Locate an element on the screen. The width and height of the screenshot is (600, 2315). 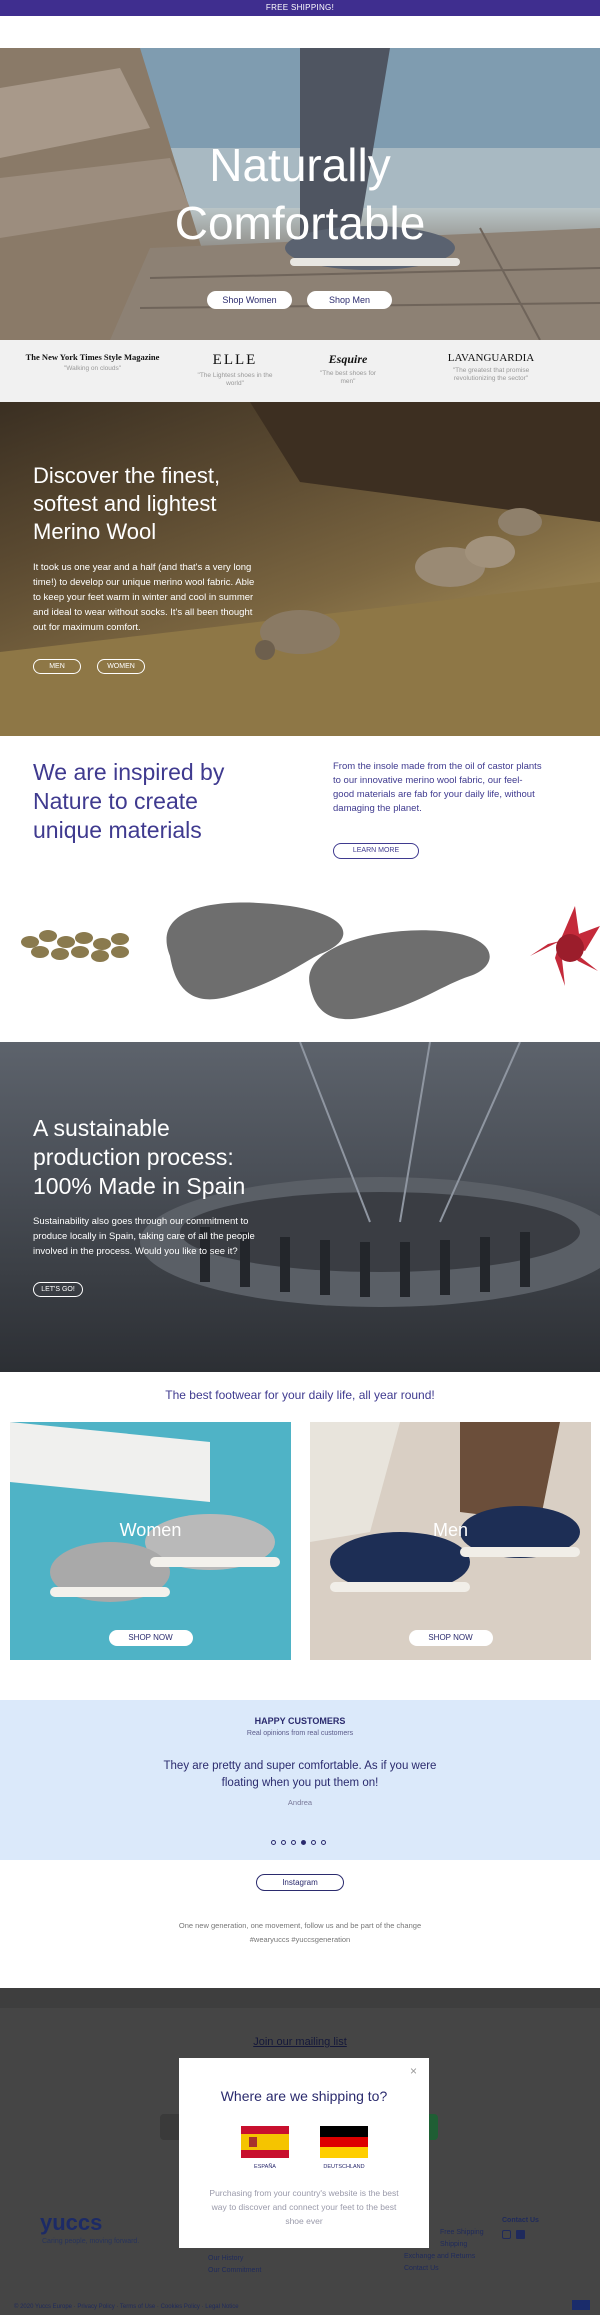
modal-description-line: shoe ever is located at coordinates (304, 2221).